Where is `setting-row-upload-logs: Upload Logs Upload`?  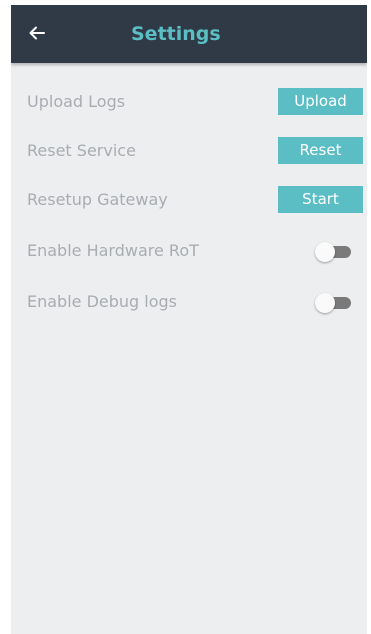 setting-row-upload-logs: Upload Logs Upload is located at coordinates (189, 103).